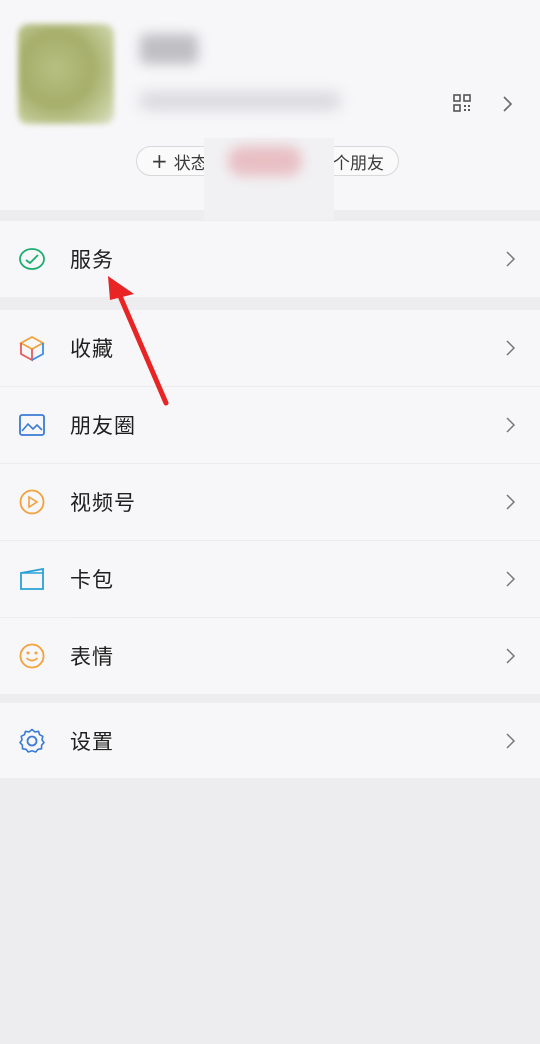 This screenshot has height=1044, width=540. What do you see at coordinates (92, 349) in the screenshot?
I see `menu-label: 收藏` at bounding box center [92, 349].